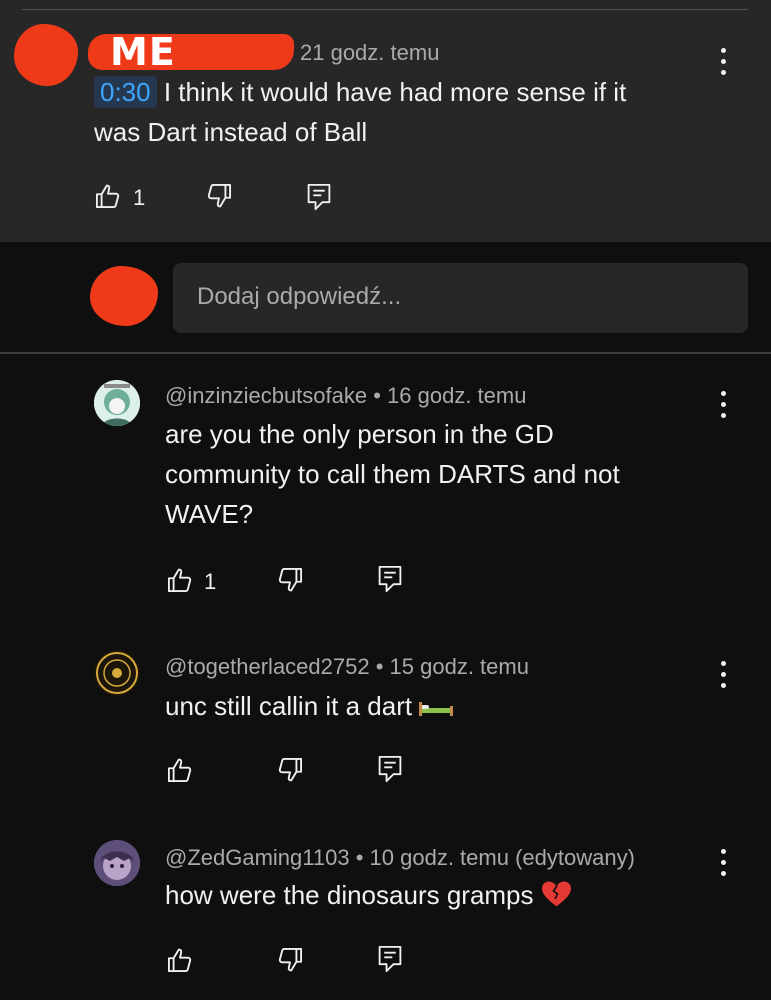 The image size is (771, 1000). I want to click on redacted-username: ME, so click(191, 52).